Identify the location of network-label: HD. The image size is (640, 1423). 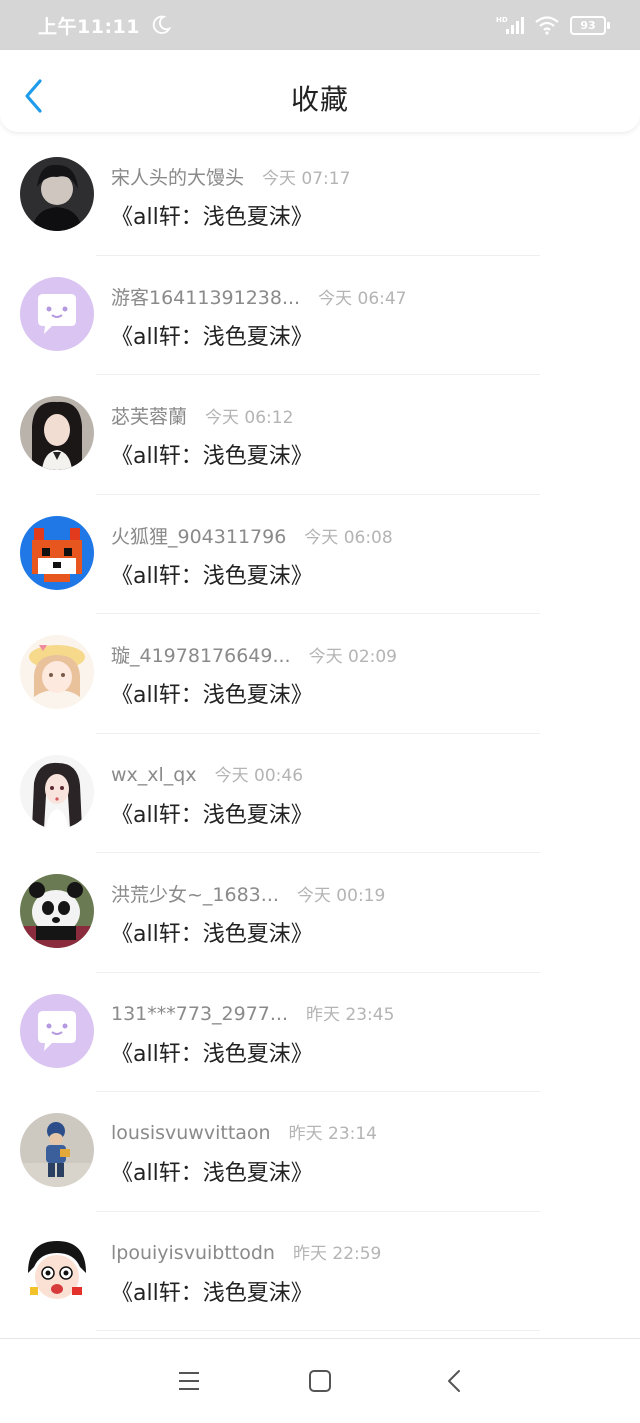
(502, 20).